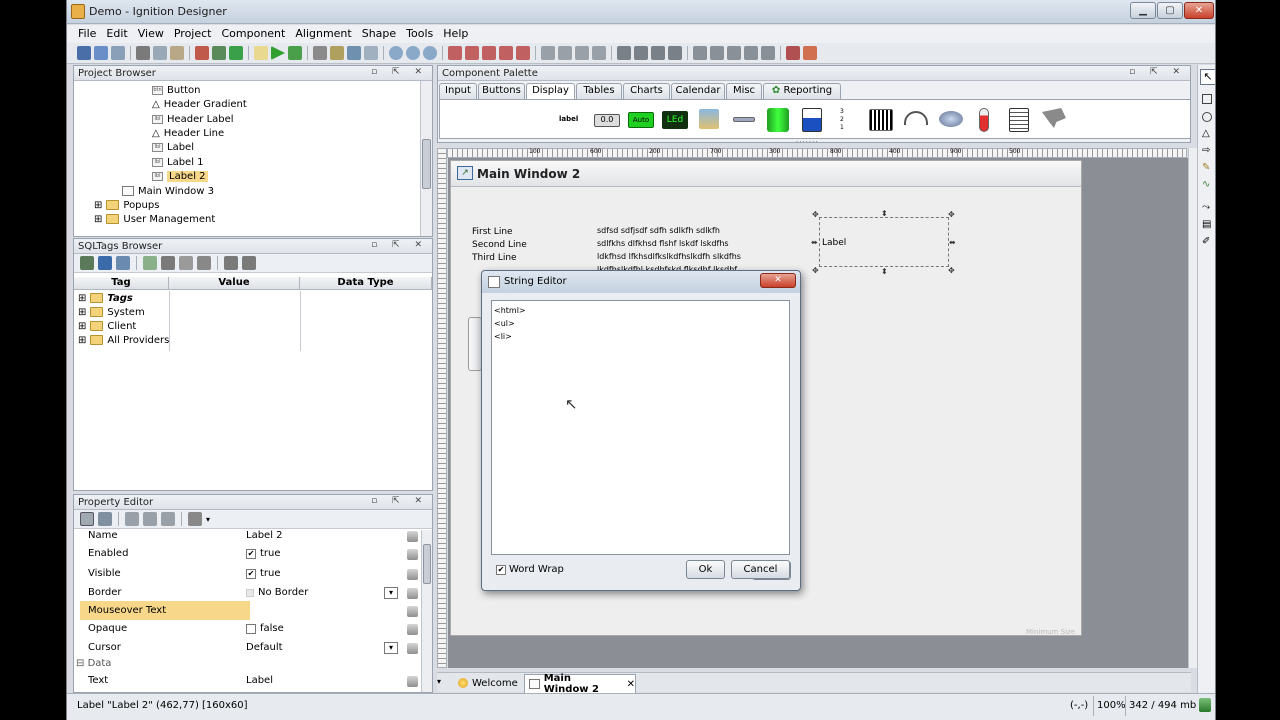 This screenshot has width=1280, height=720. Describe the element at coordinates (1206, 133) in the screenshot. I see `polygon-tool-icon: △` at that location.